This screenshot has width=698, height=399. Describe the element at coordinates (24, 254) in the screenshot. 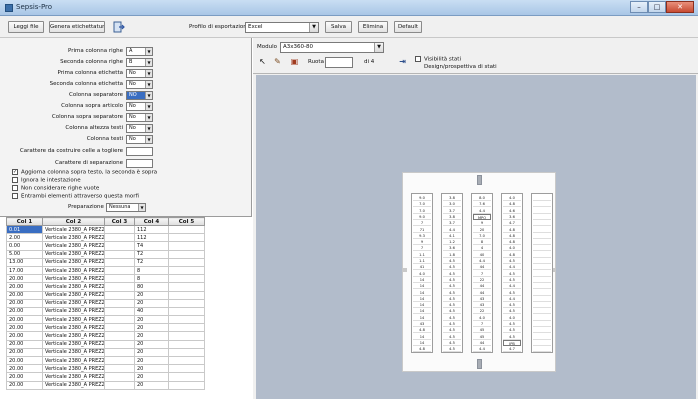

I see `table-cell: 5.00` at that location.